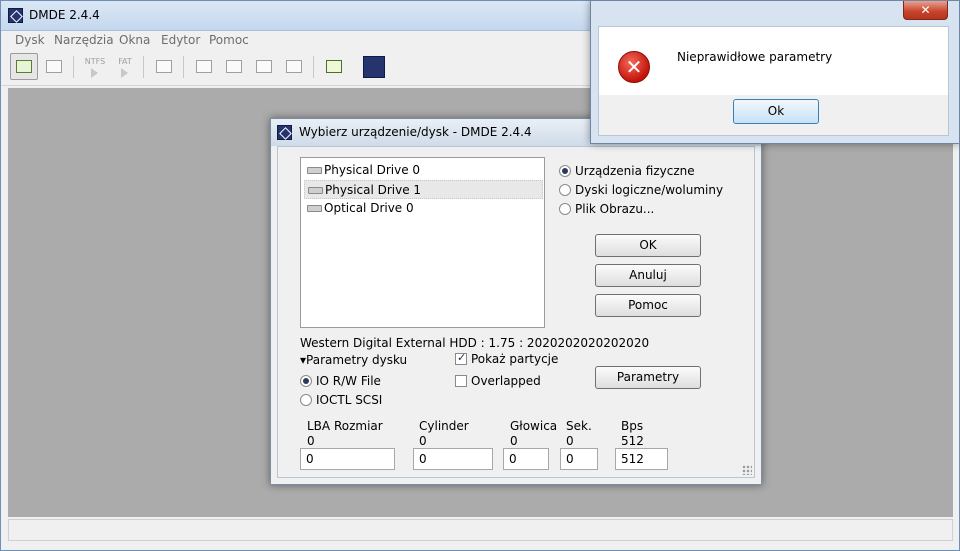 The width and height of the screenshot is (960, 551). What do you see at coordinates (311, 441) in the screenshot?
I see `lba-current-value: 0` at bounding box center [311, 441].